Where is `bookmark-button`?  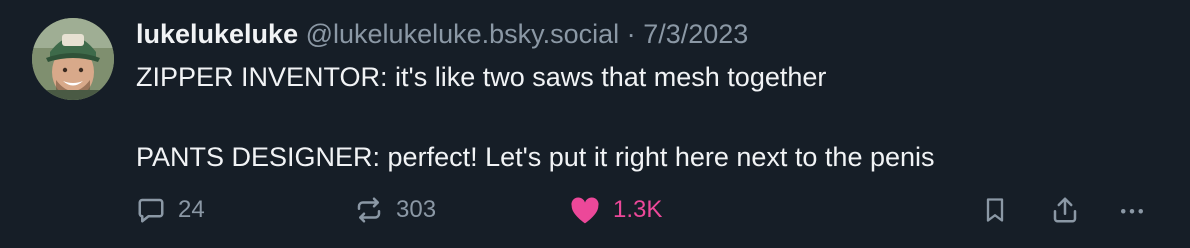 bookmark-button is located at coordinates (995, 210).